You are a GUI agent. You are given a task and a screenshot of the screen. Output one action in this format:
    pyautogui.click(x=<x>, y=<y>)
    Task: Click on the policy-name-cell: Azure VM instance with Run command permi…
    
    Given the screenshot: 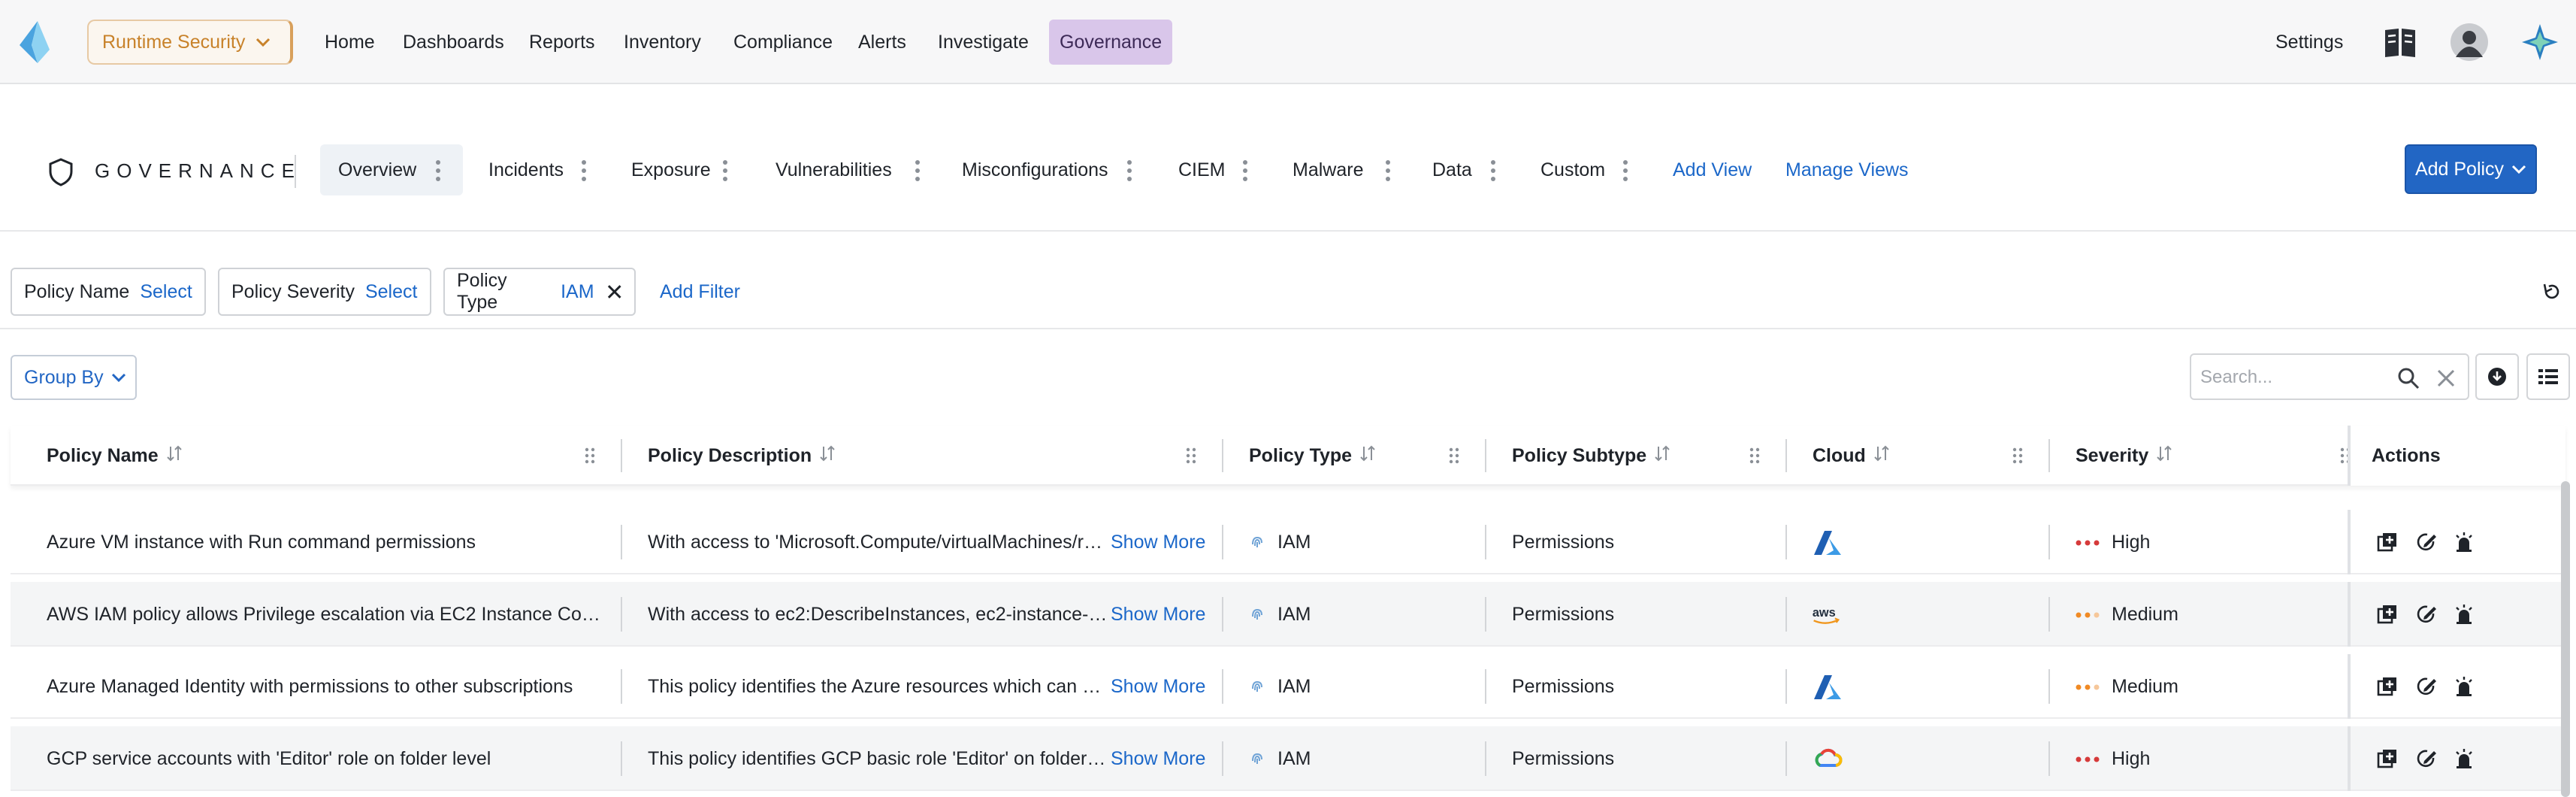 What is the action you would take?
    pyautogui.click(x=325, y=542)
    